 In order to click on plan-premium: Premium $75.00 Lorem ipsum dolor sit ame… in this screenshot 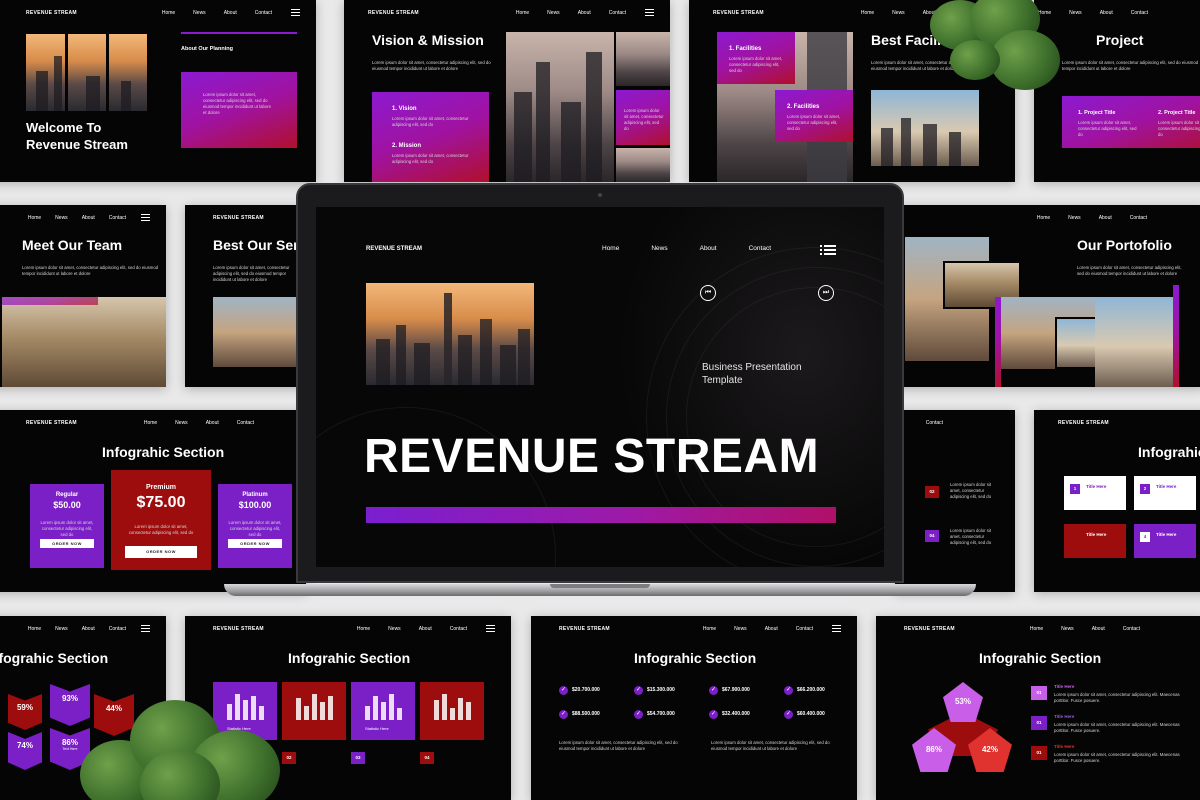, I will do `click(161, 520)`.